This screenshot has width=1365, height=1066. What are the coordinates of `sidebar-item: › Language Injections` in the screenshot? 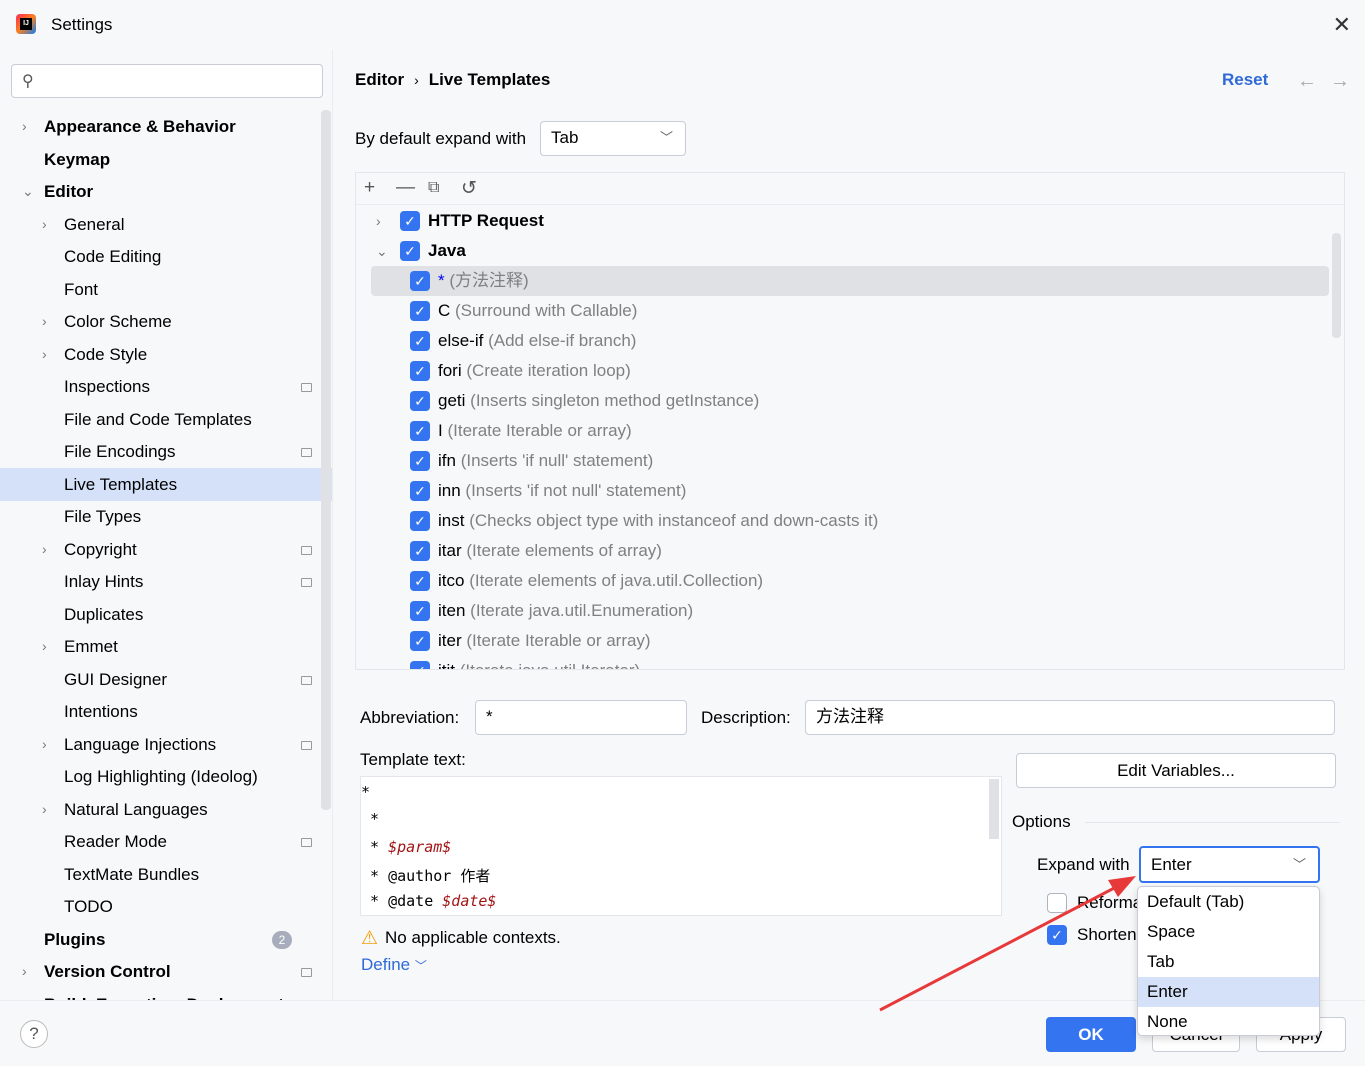 It's located at (166, 744).